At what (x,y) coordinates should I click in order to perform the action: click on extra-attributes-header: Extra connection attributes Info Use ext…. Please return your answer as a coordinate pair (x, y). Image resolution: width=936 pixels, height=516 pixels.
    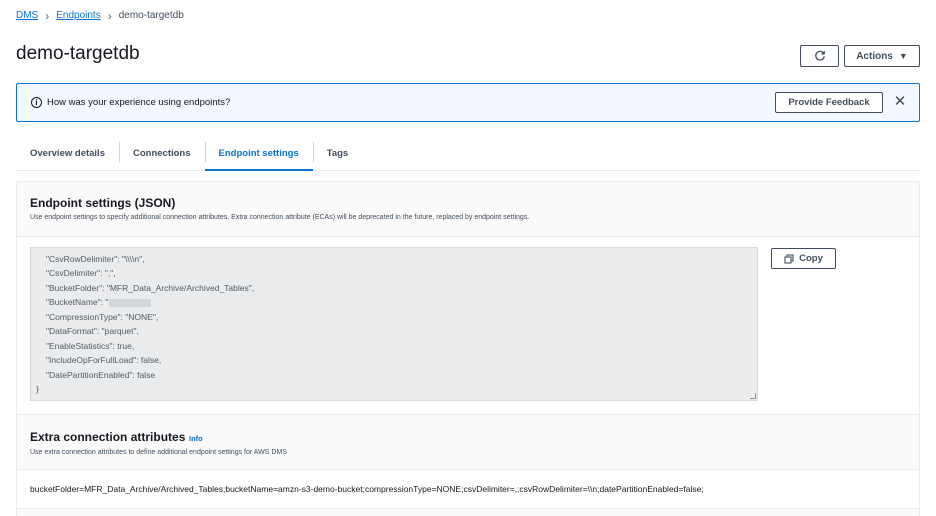
    Looking at the image, I should click on (468, 442).